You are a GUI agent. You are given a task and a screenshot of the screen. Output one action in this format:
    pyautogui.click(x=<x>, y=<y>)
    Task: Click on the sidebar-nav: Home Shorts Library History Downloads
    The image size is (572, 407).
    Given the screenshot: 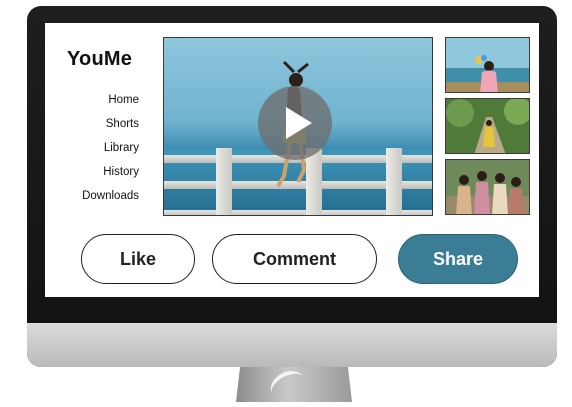 What is the action you would take?
    pyautogui.click(x=110, y=152)
    